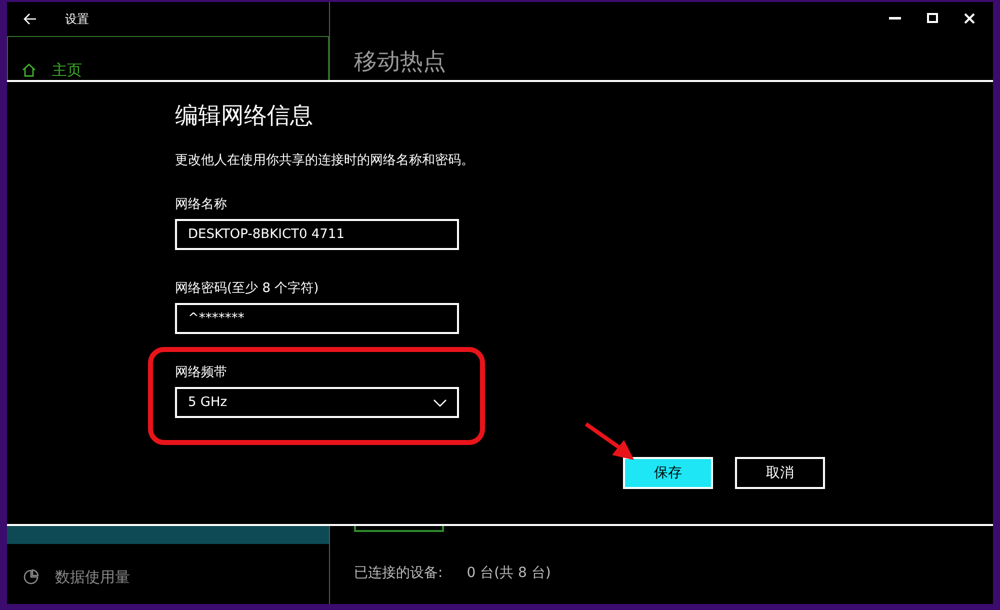  Describe the element at coordinates (325, 161) in the screenshot. I see `dialog-description: 更改他人在使用你共享的连接时的网络名称和密码。` at that location.